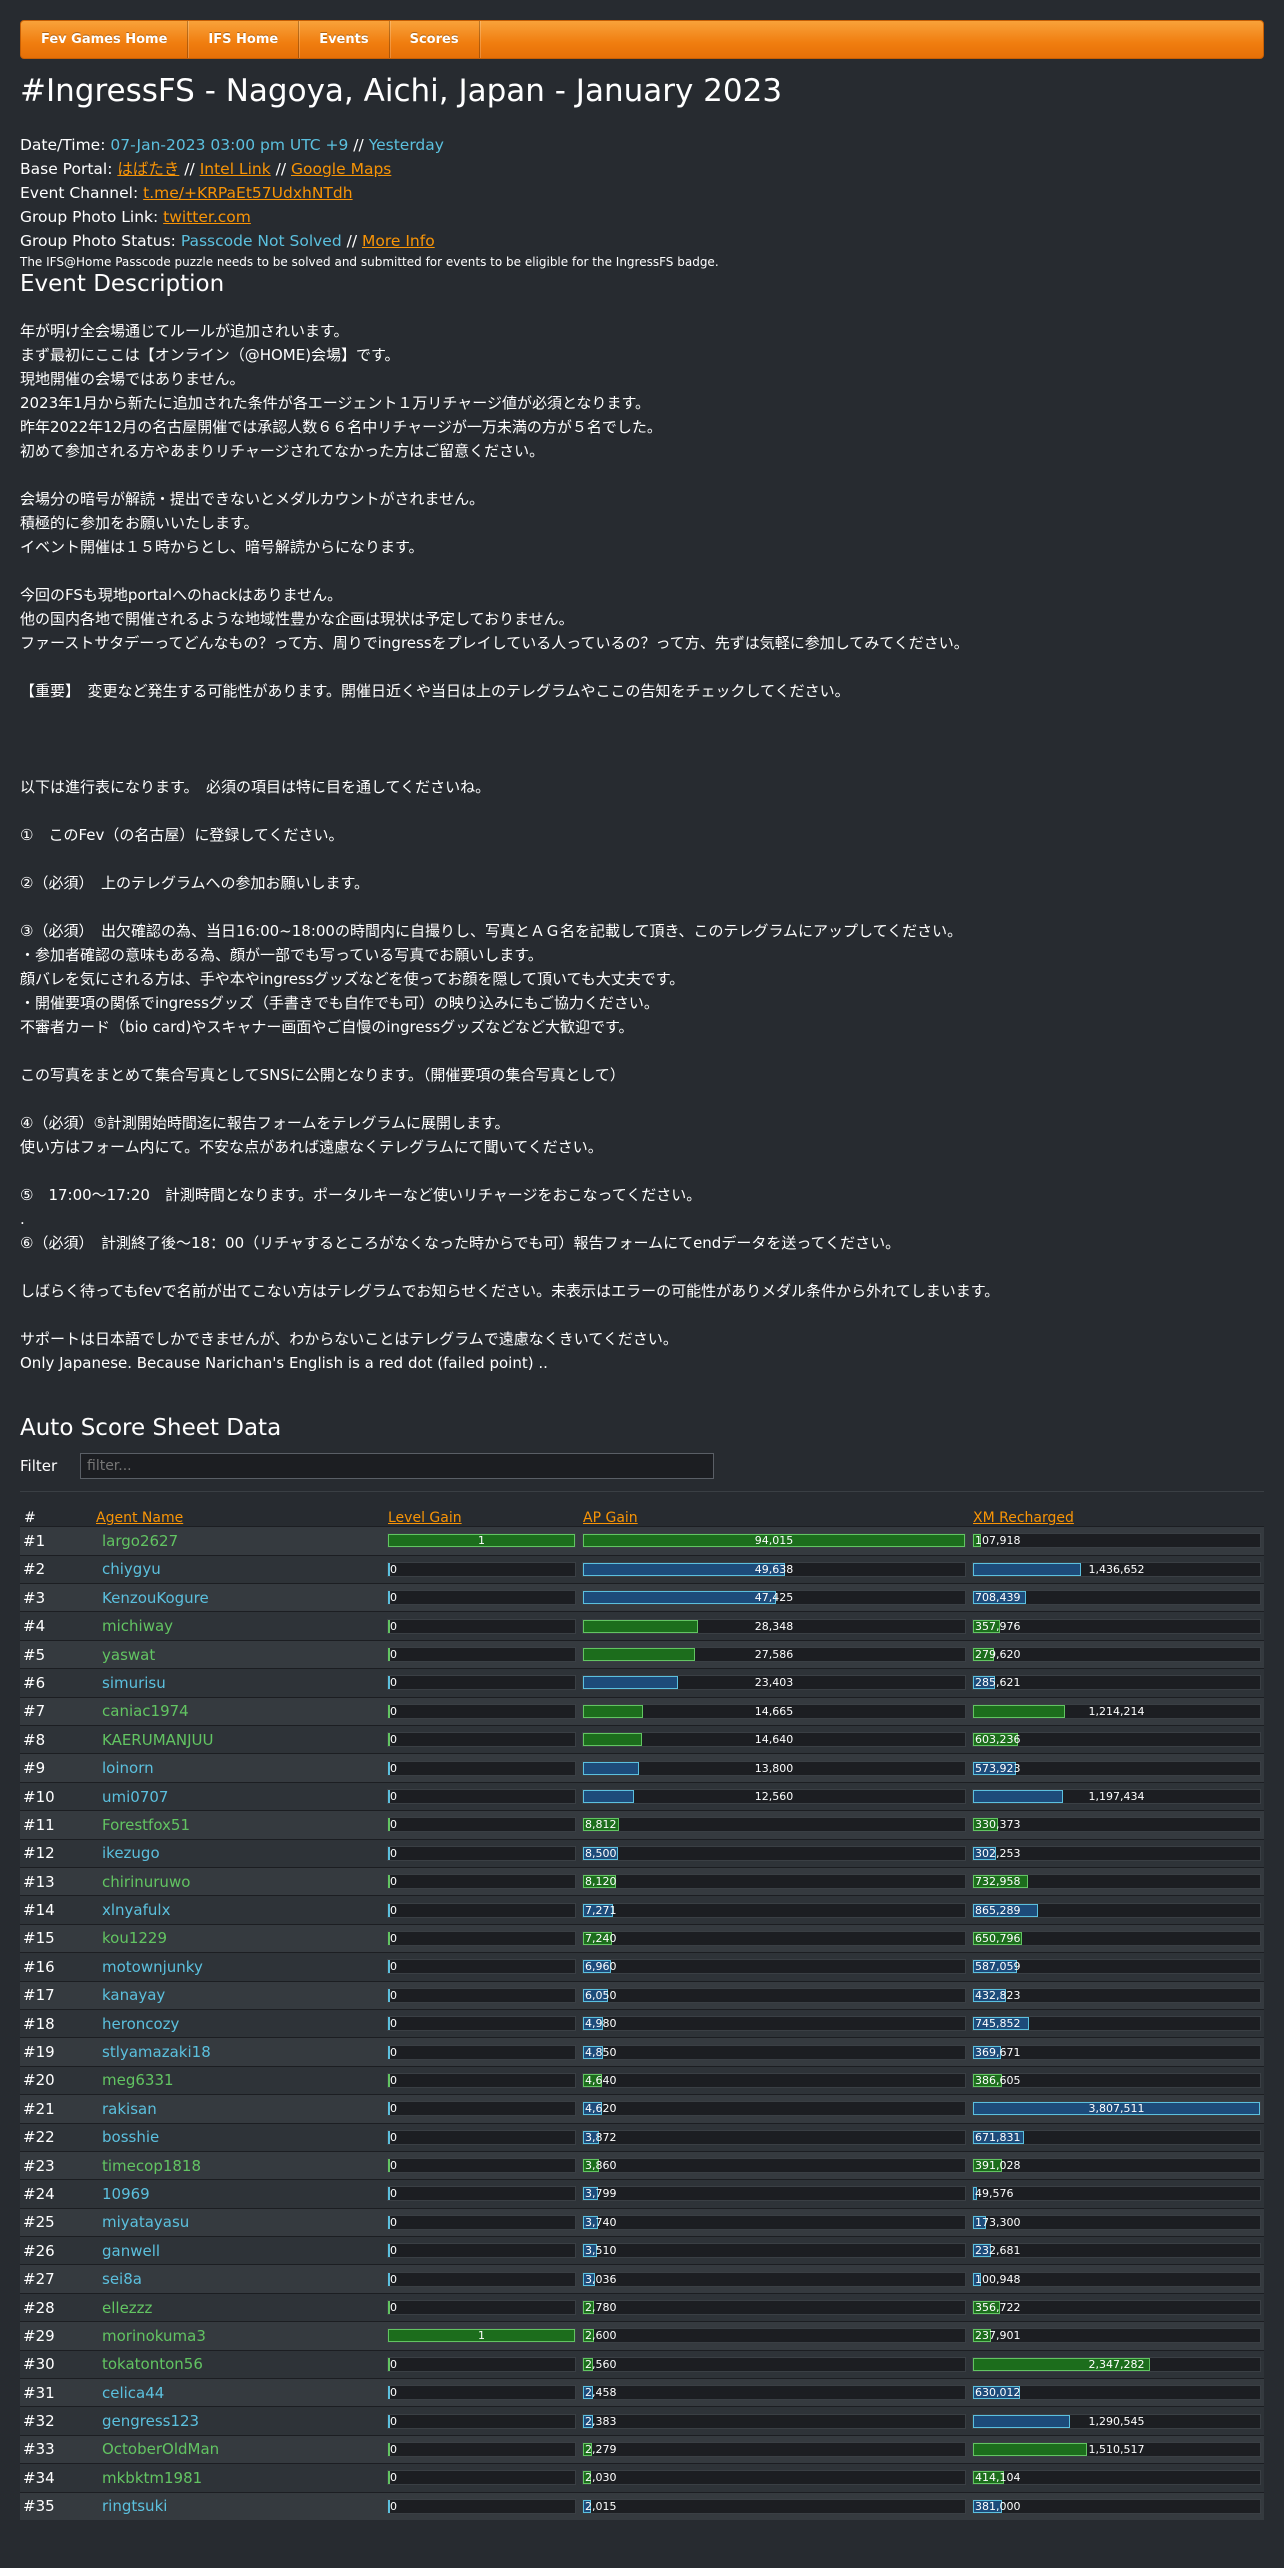  I want to click on sort-agent-name: Agent Name, so click(139, 1518).